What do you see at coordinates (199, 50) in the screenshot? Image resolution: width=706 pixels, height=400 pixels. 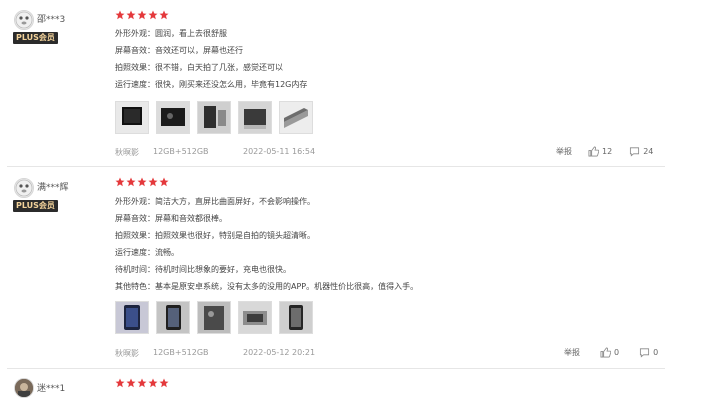 I see `line-value: 音效还可以，屏幕也还行` at bounding box center [199, 50].